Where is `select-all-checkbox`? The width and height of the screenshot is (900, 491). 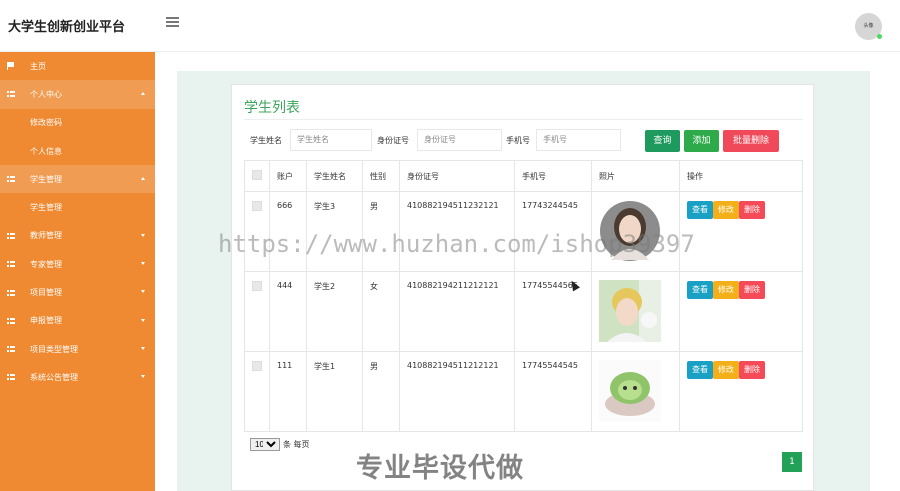 select-all-checkbox is located at coordinates (257, 175).